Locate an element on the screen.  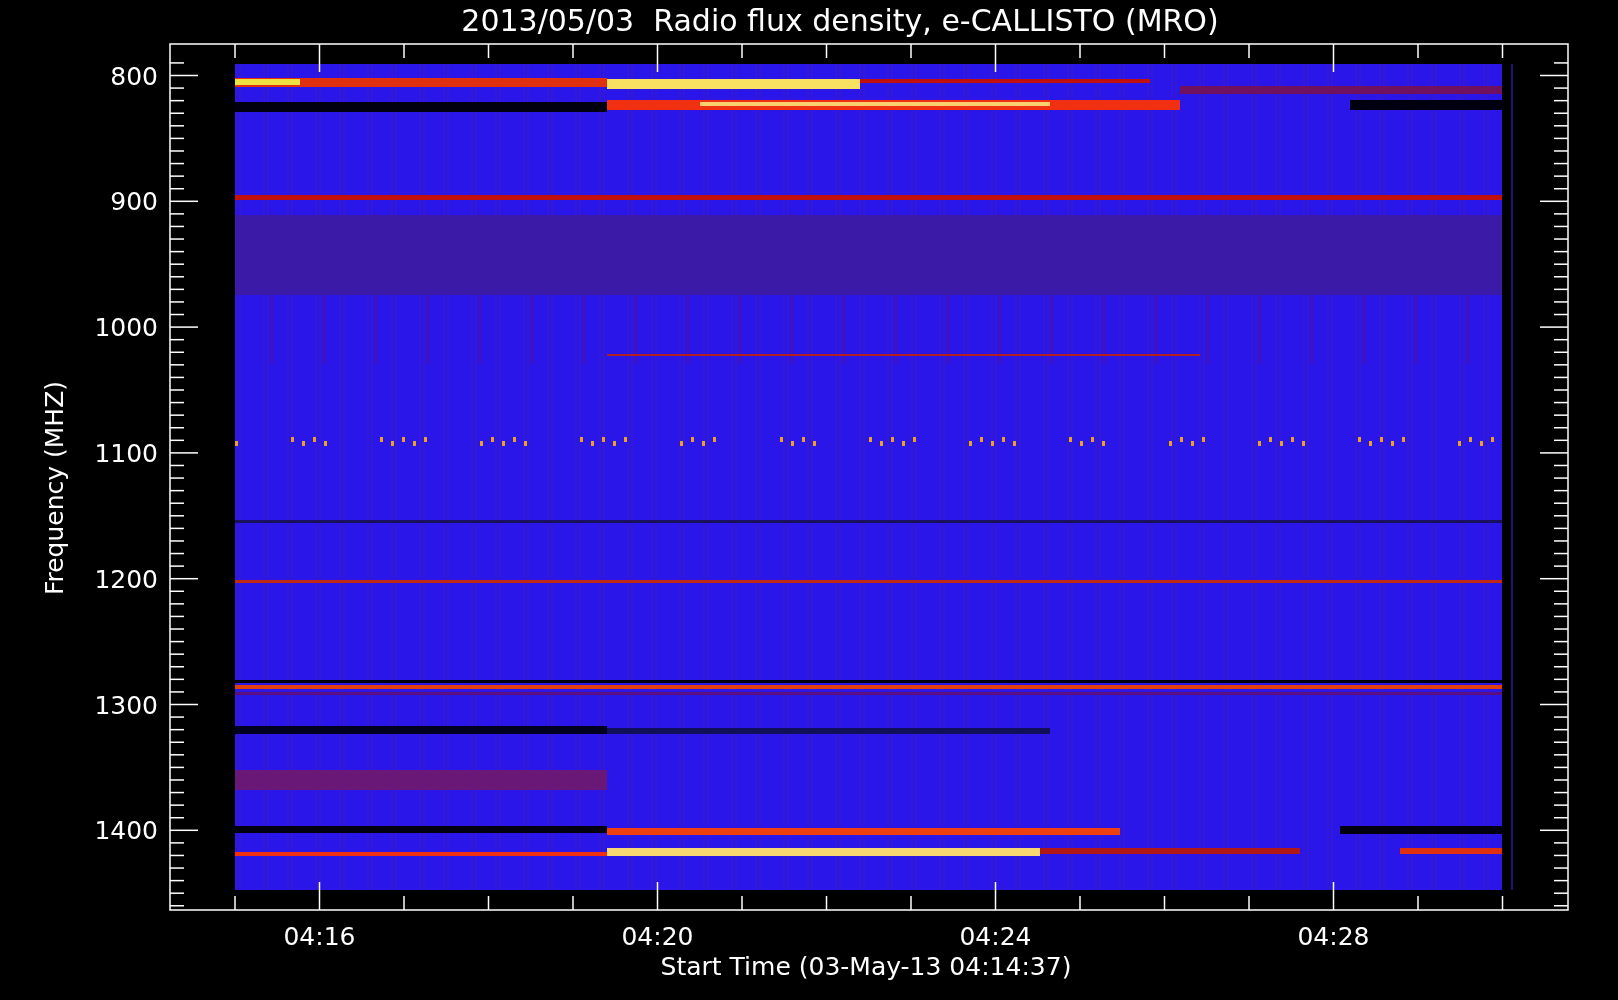
y-axis-label: Frequency (MHZ) is located at coordinates (54, 488).